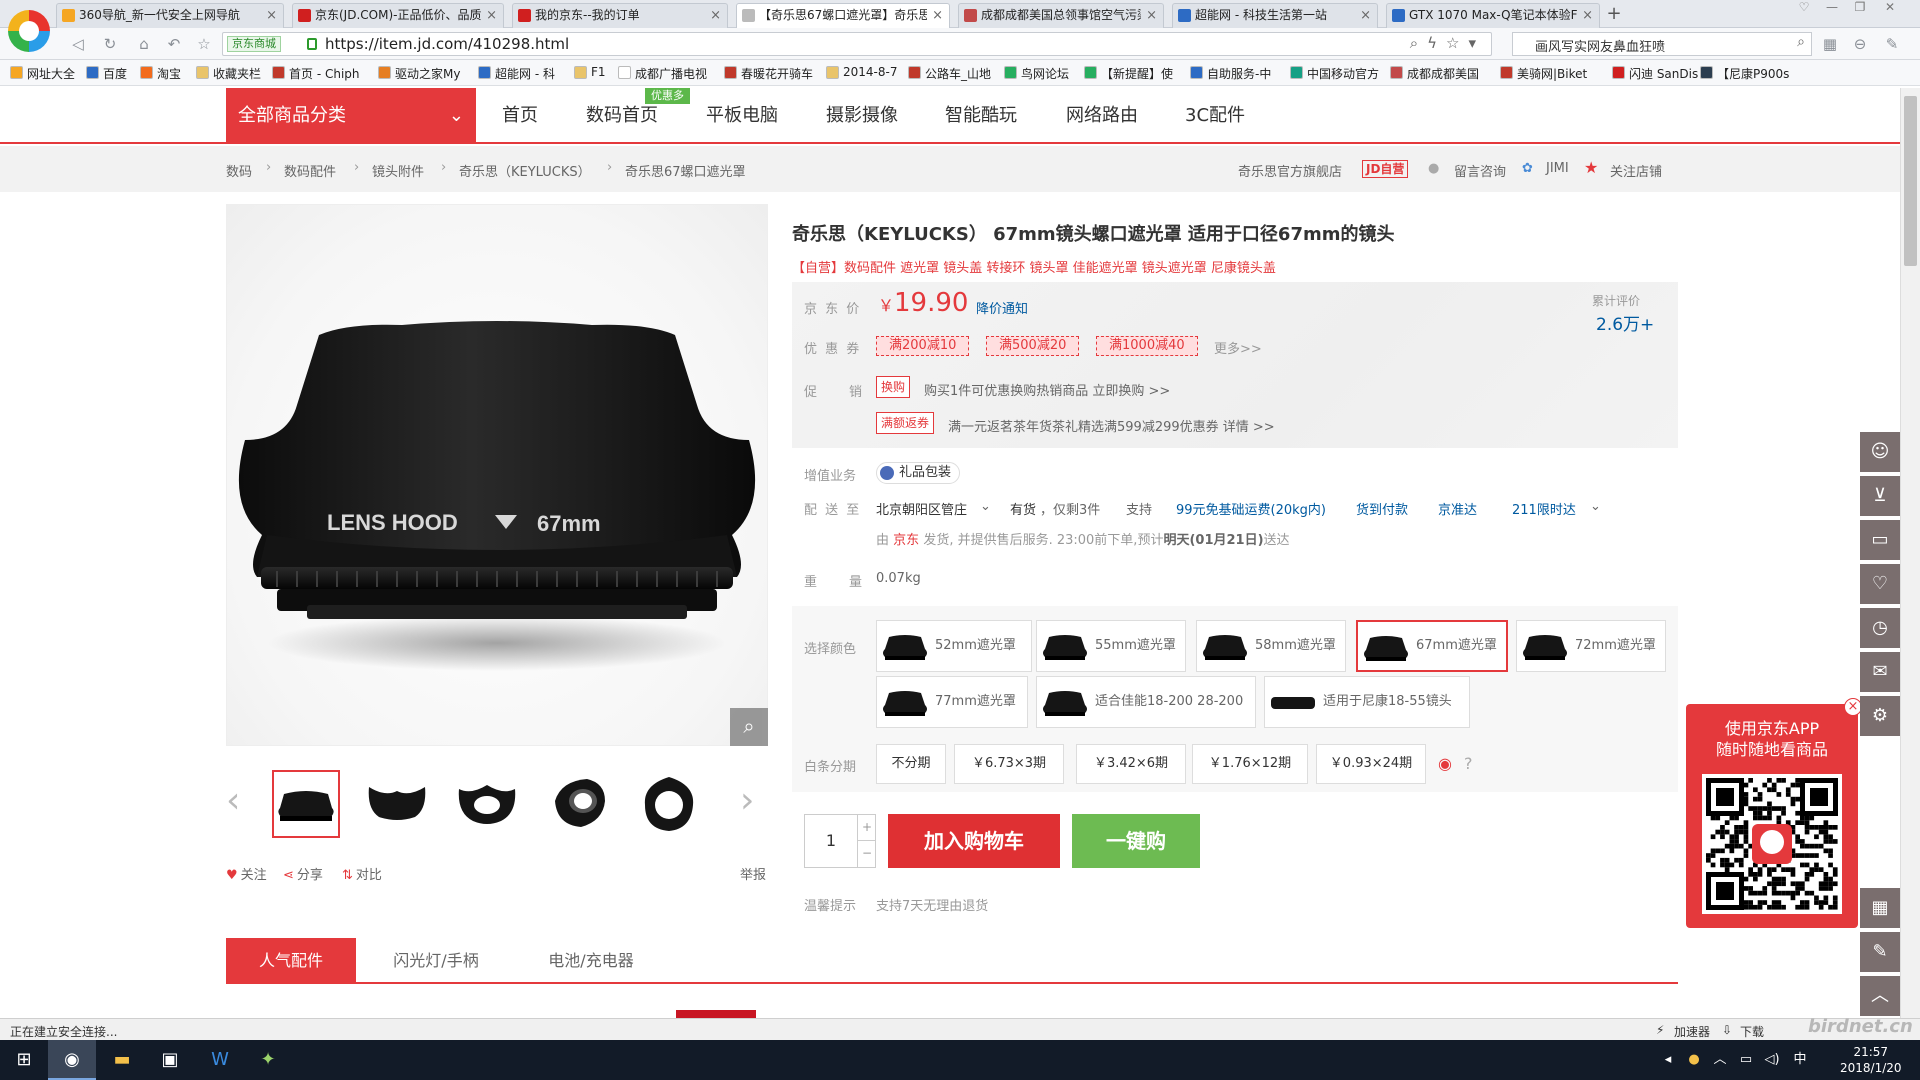 The height and width of the screenshot is (1080, 1920). I want to click on quantity-stepper: 1 + −, so click(840, 841).